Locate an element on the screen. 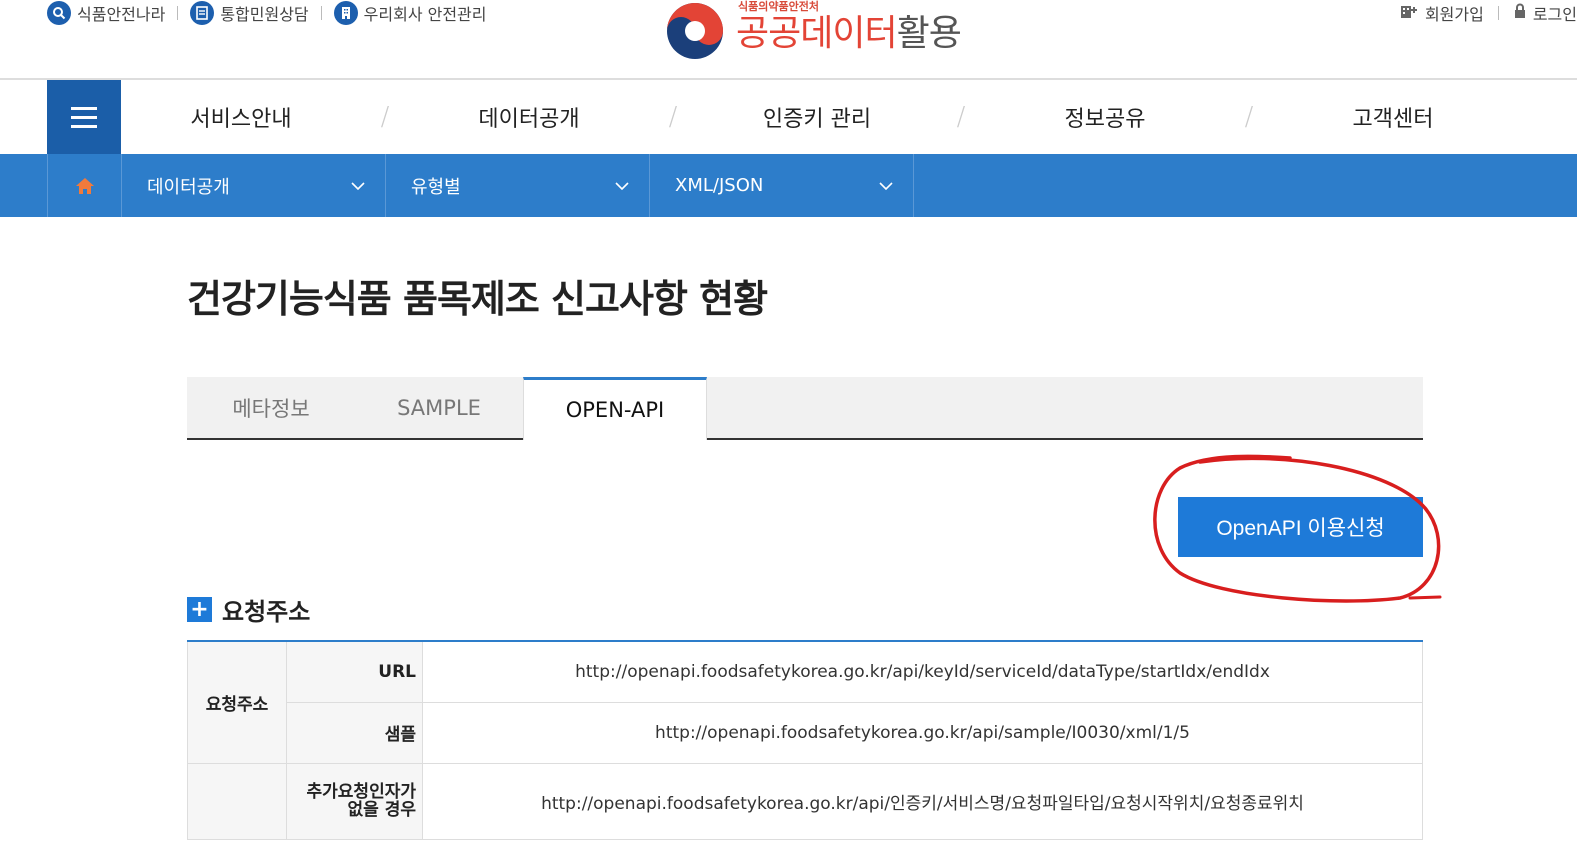  utility-link-civil-complaint: 통합민원상담 is located at coordinates (249, 13).